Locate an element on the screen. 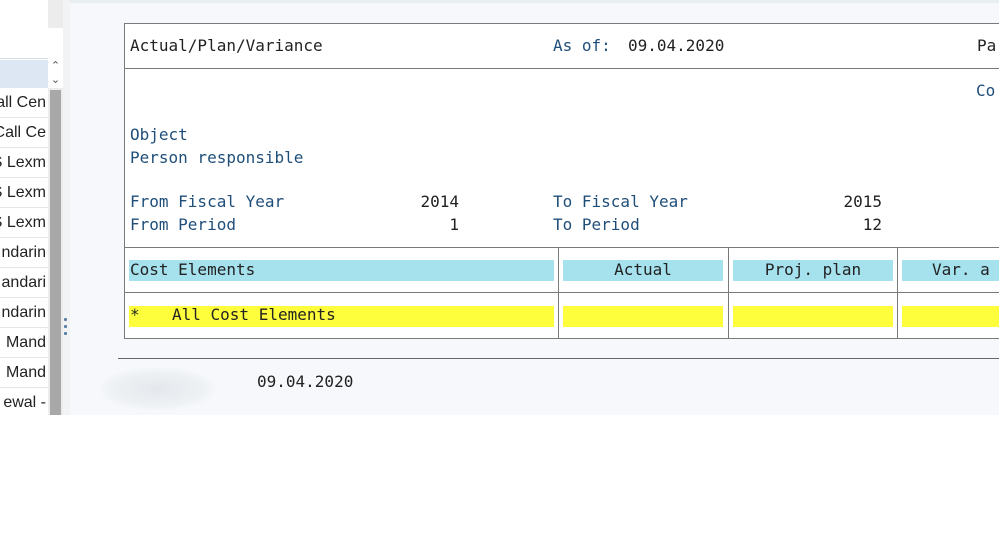 Image resolution: width=999 pixels, height=538 pixels. header-divider is located at coordinates (562, 68).